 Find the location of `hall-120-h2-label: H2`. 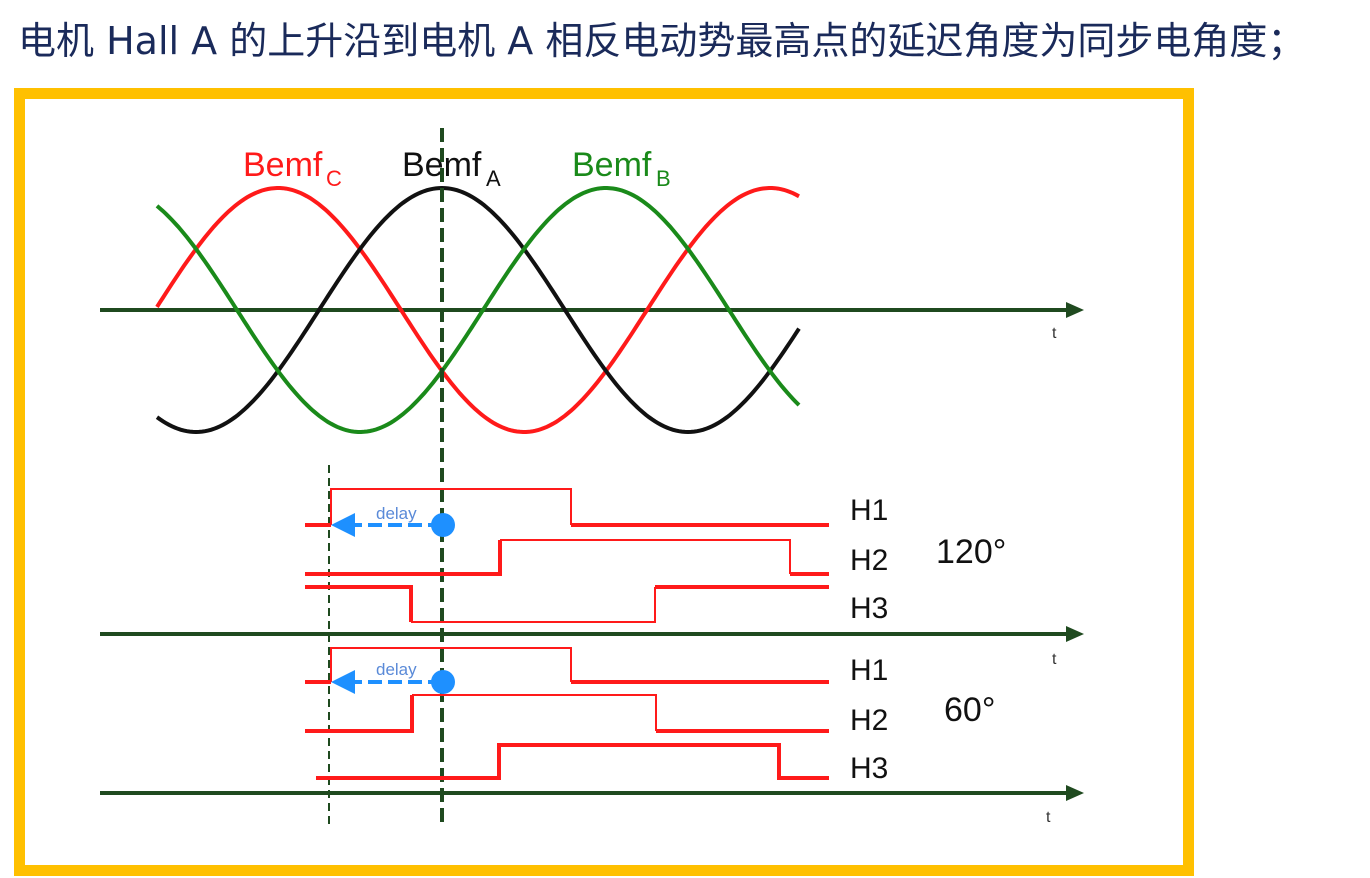

hall-120-h2-label: H2 is located at coordinates (869, 560).